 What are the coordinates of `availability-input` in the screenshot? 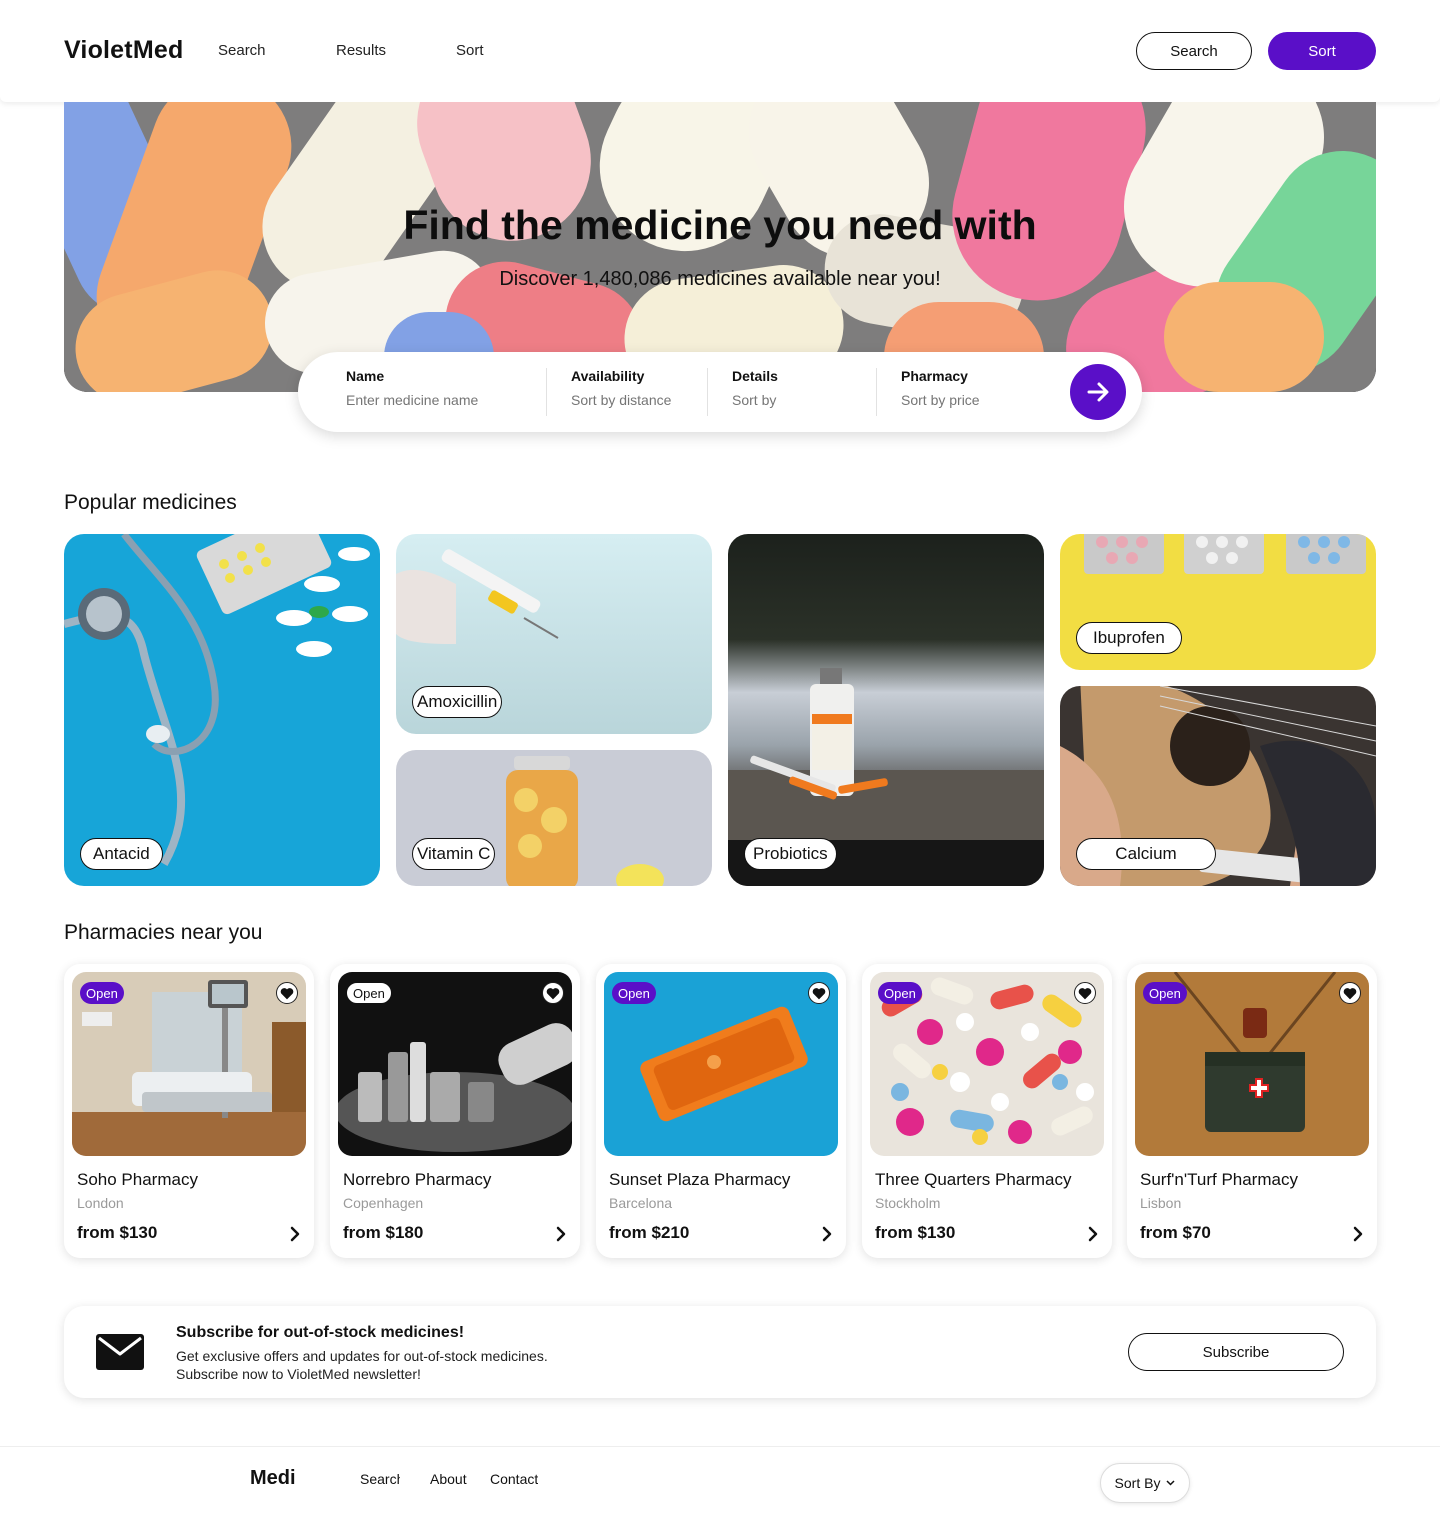 It's located at (636, 400).